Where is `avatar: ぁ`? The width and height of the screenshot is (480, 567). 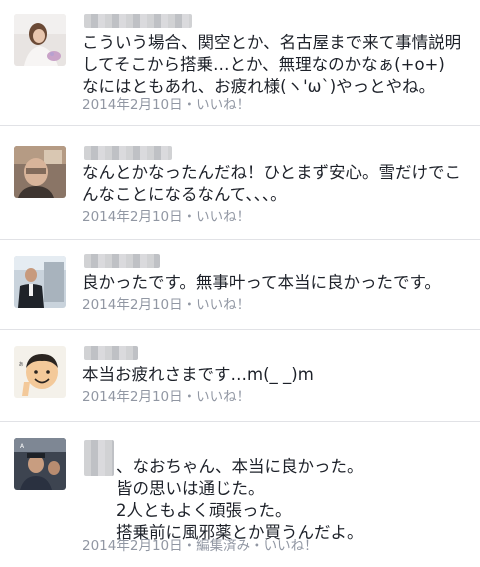
avatar: ぁ is located at coordinates (40, 372).